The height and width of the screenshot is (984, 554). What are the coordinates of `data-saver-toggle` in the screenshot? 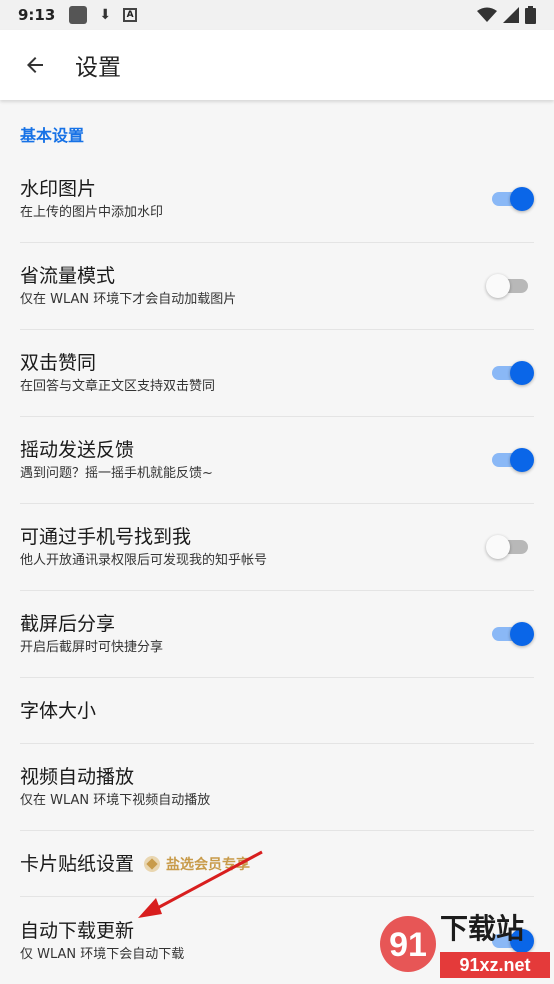 It's located at (509, 286).